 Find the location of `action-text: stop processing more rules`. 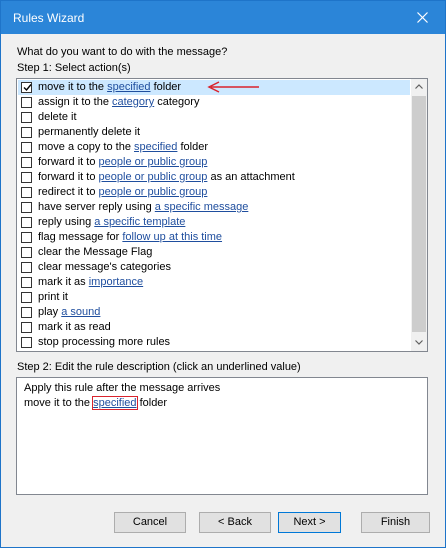

action-text: stop processing more rules is located at coordinates (104, 342).